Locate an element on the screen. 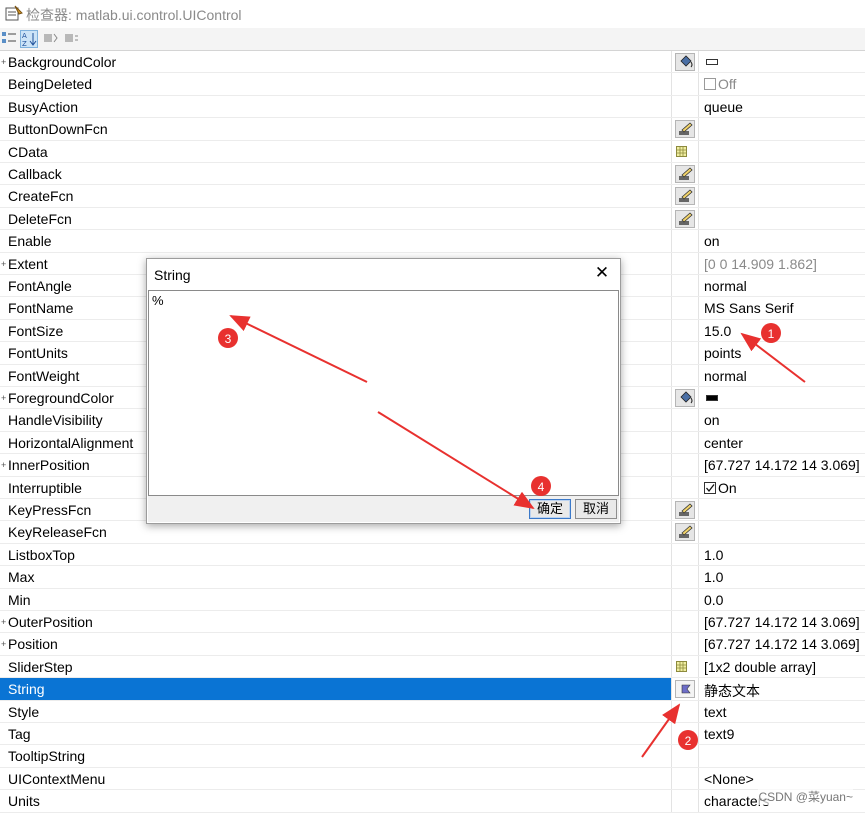  property-value: text9 is located at coordinates (719, 734).